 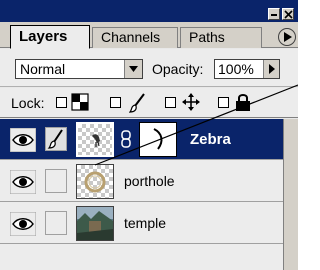 What do you see at coordinates (28, 103) in the screenshot?
I see `lock-label: Lock:` at bounding box center [28, 103].